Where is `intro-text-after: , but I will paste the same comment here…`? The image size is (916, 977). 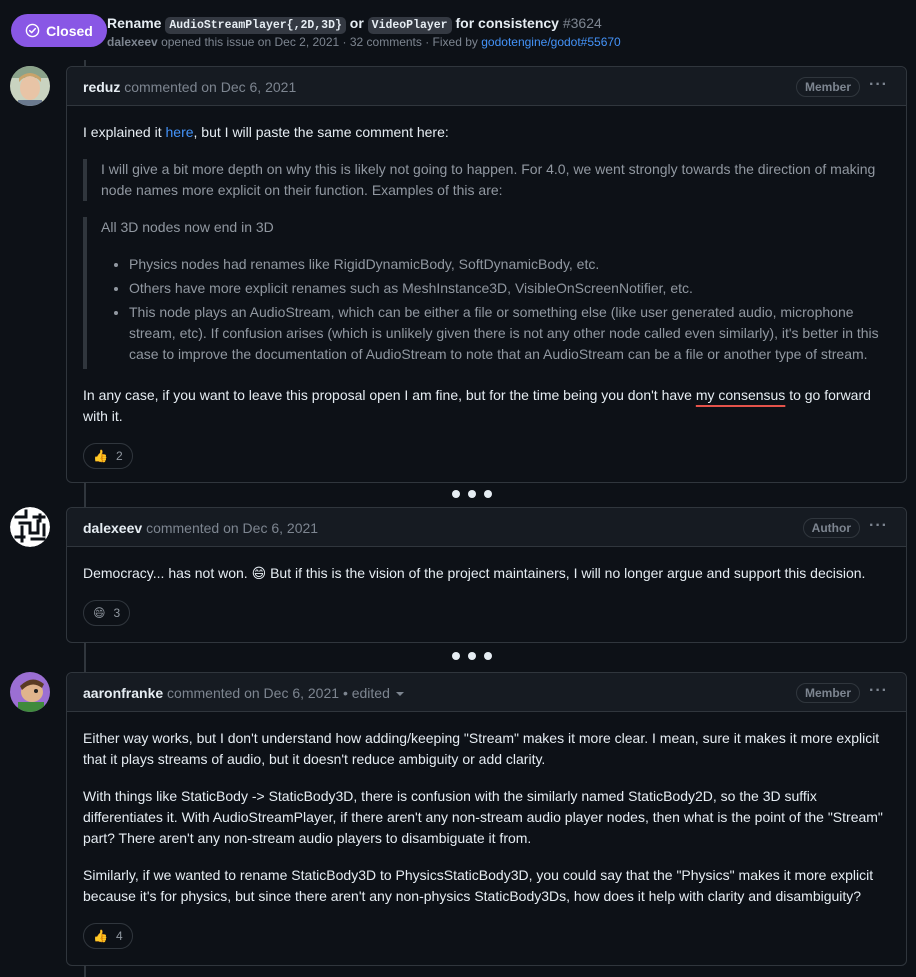 intro-text-after: , but I will paste the same comment here… is located at coordinates (321, 132).